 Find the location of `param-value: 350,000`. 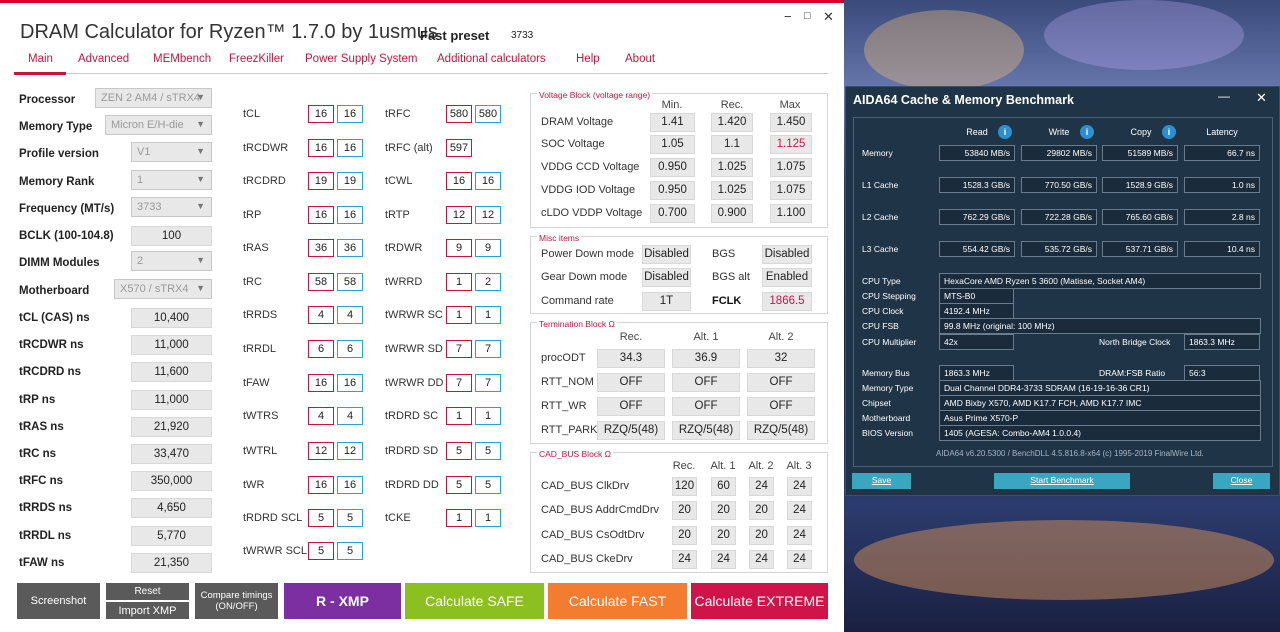

param-value: 350,000 is located at coordinates (171, 481).